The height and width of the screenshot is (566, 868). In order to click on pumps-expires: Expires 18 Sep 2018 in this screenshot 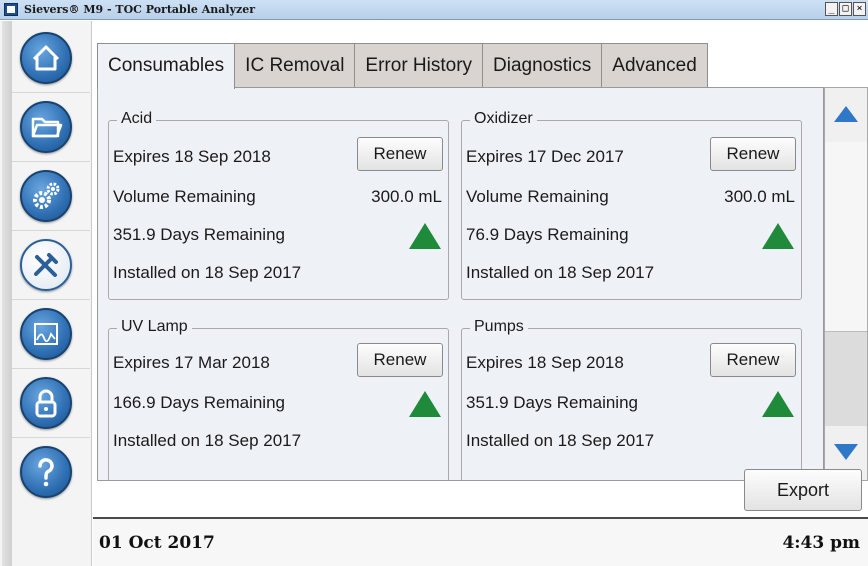, I will do `click(545, 362)`.